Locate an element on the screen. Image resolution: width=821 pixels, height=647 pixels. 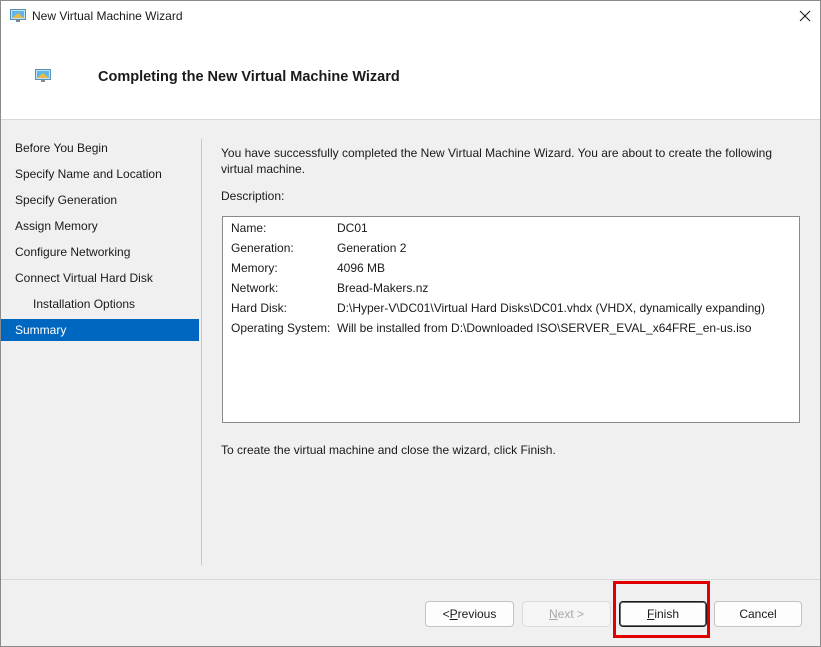
nav-divider is located at coordinates (201, 352).